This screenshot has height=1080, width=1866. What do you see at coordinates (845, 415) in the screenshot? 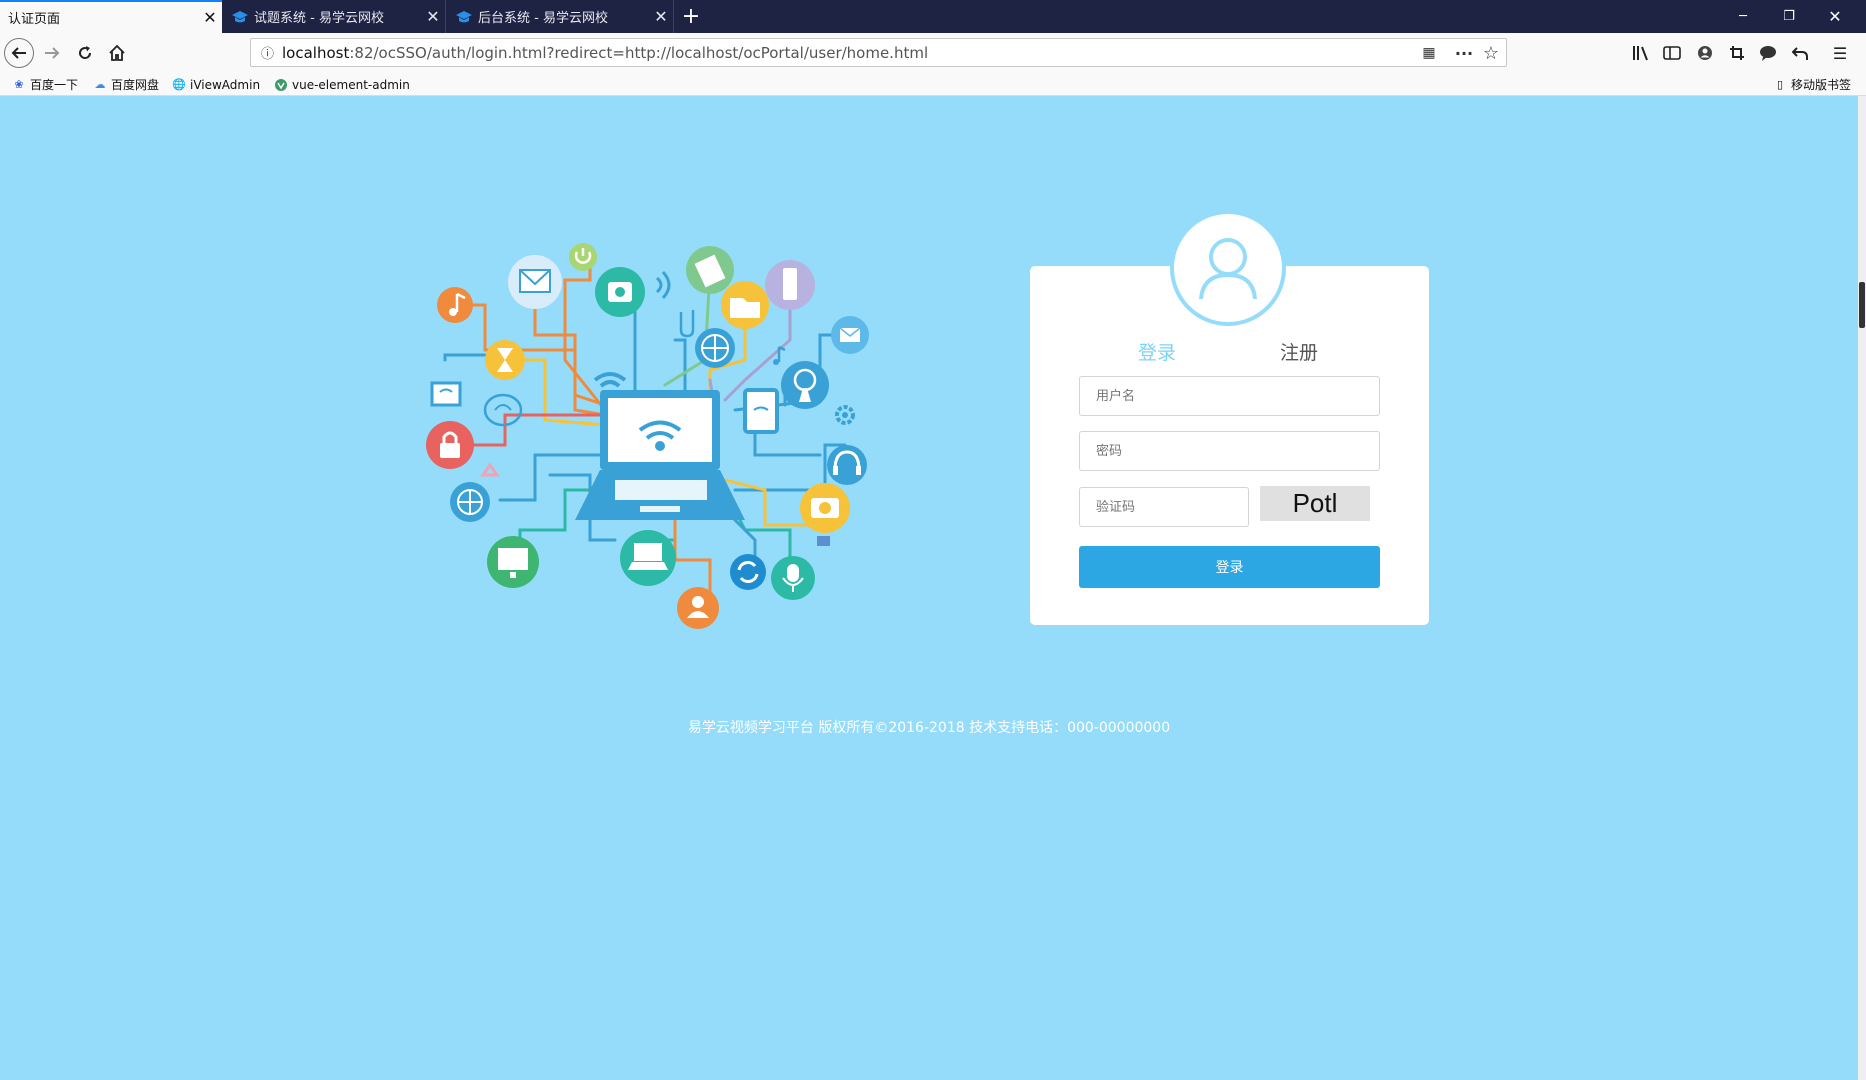
I see `gear-icon` at bounding box center [845, 415].